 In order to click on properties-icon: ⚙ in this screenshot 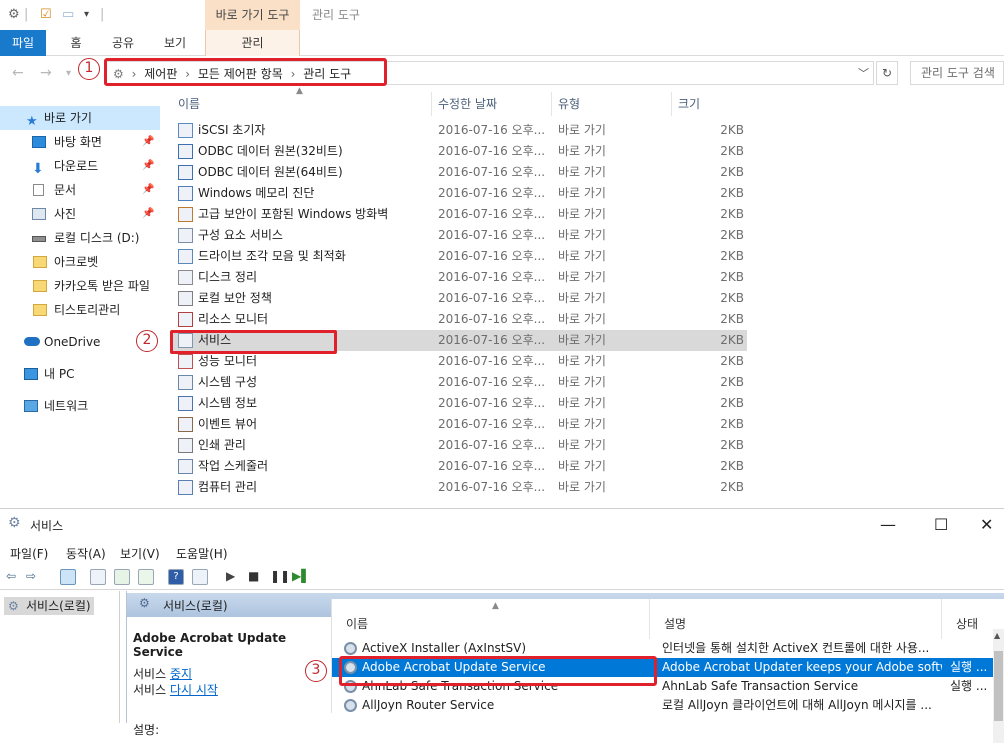, I will do `click(14, 14)`.